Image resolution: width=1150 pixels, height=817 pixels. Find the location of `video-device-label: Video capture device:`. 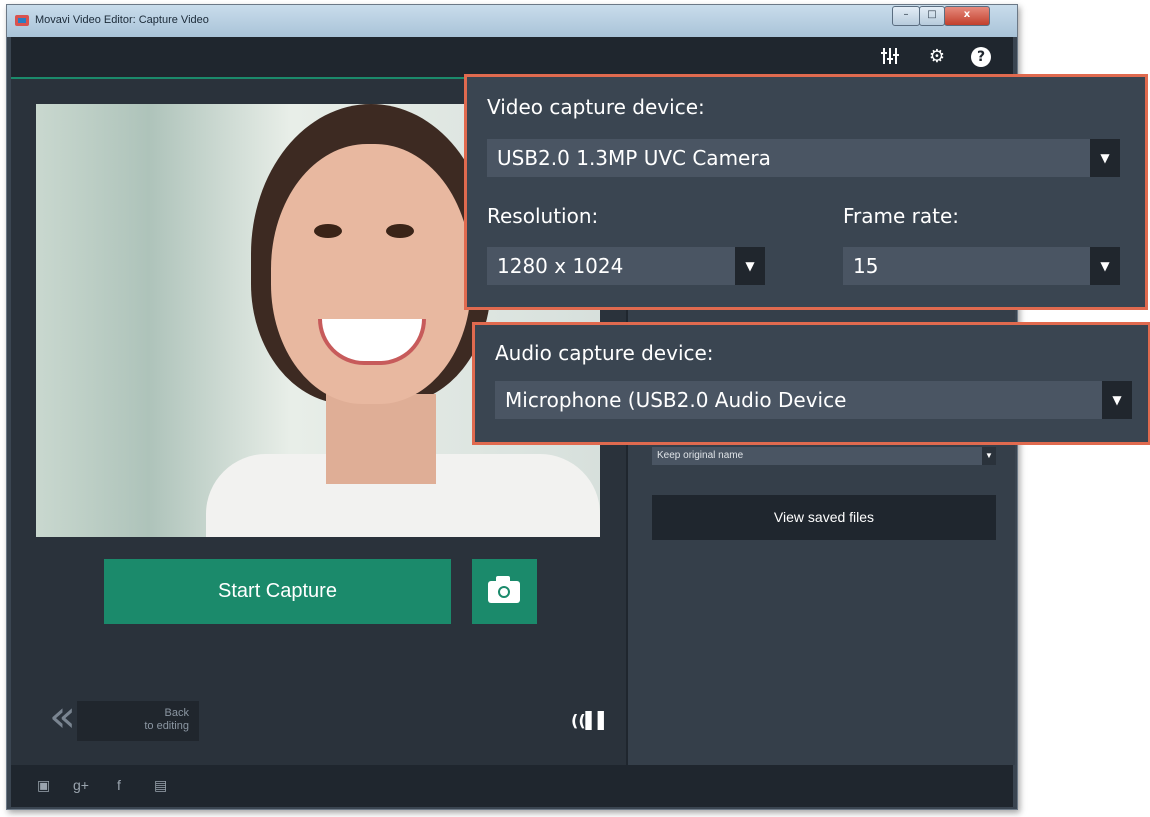

video-device-label: Video capture device: is located at coordinates (596, 107).